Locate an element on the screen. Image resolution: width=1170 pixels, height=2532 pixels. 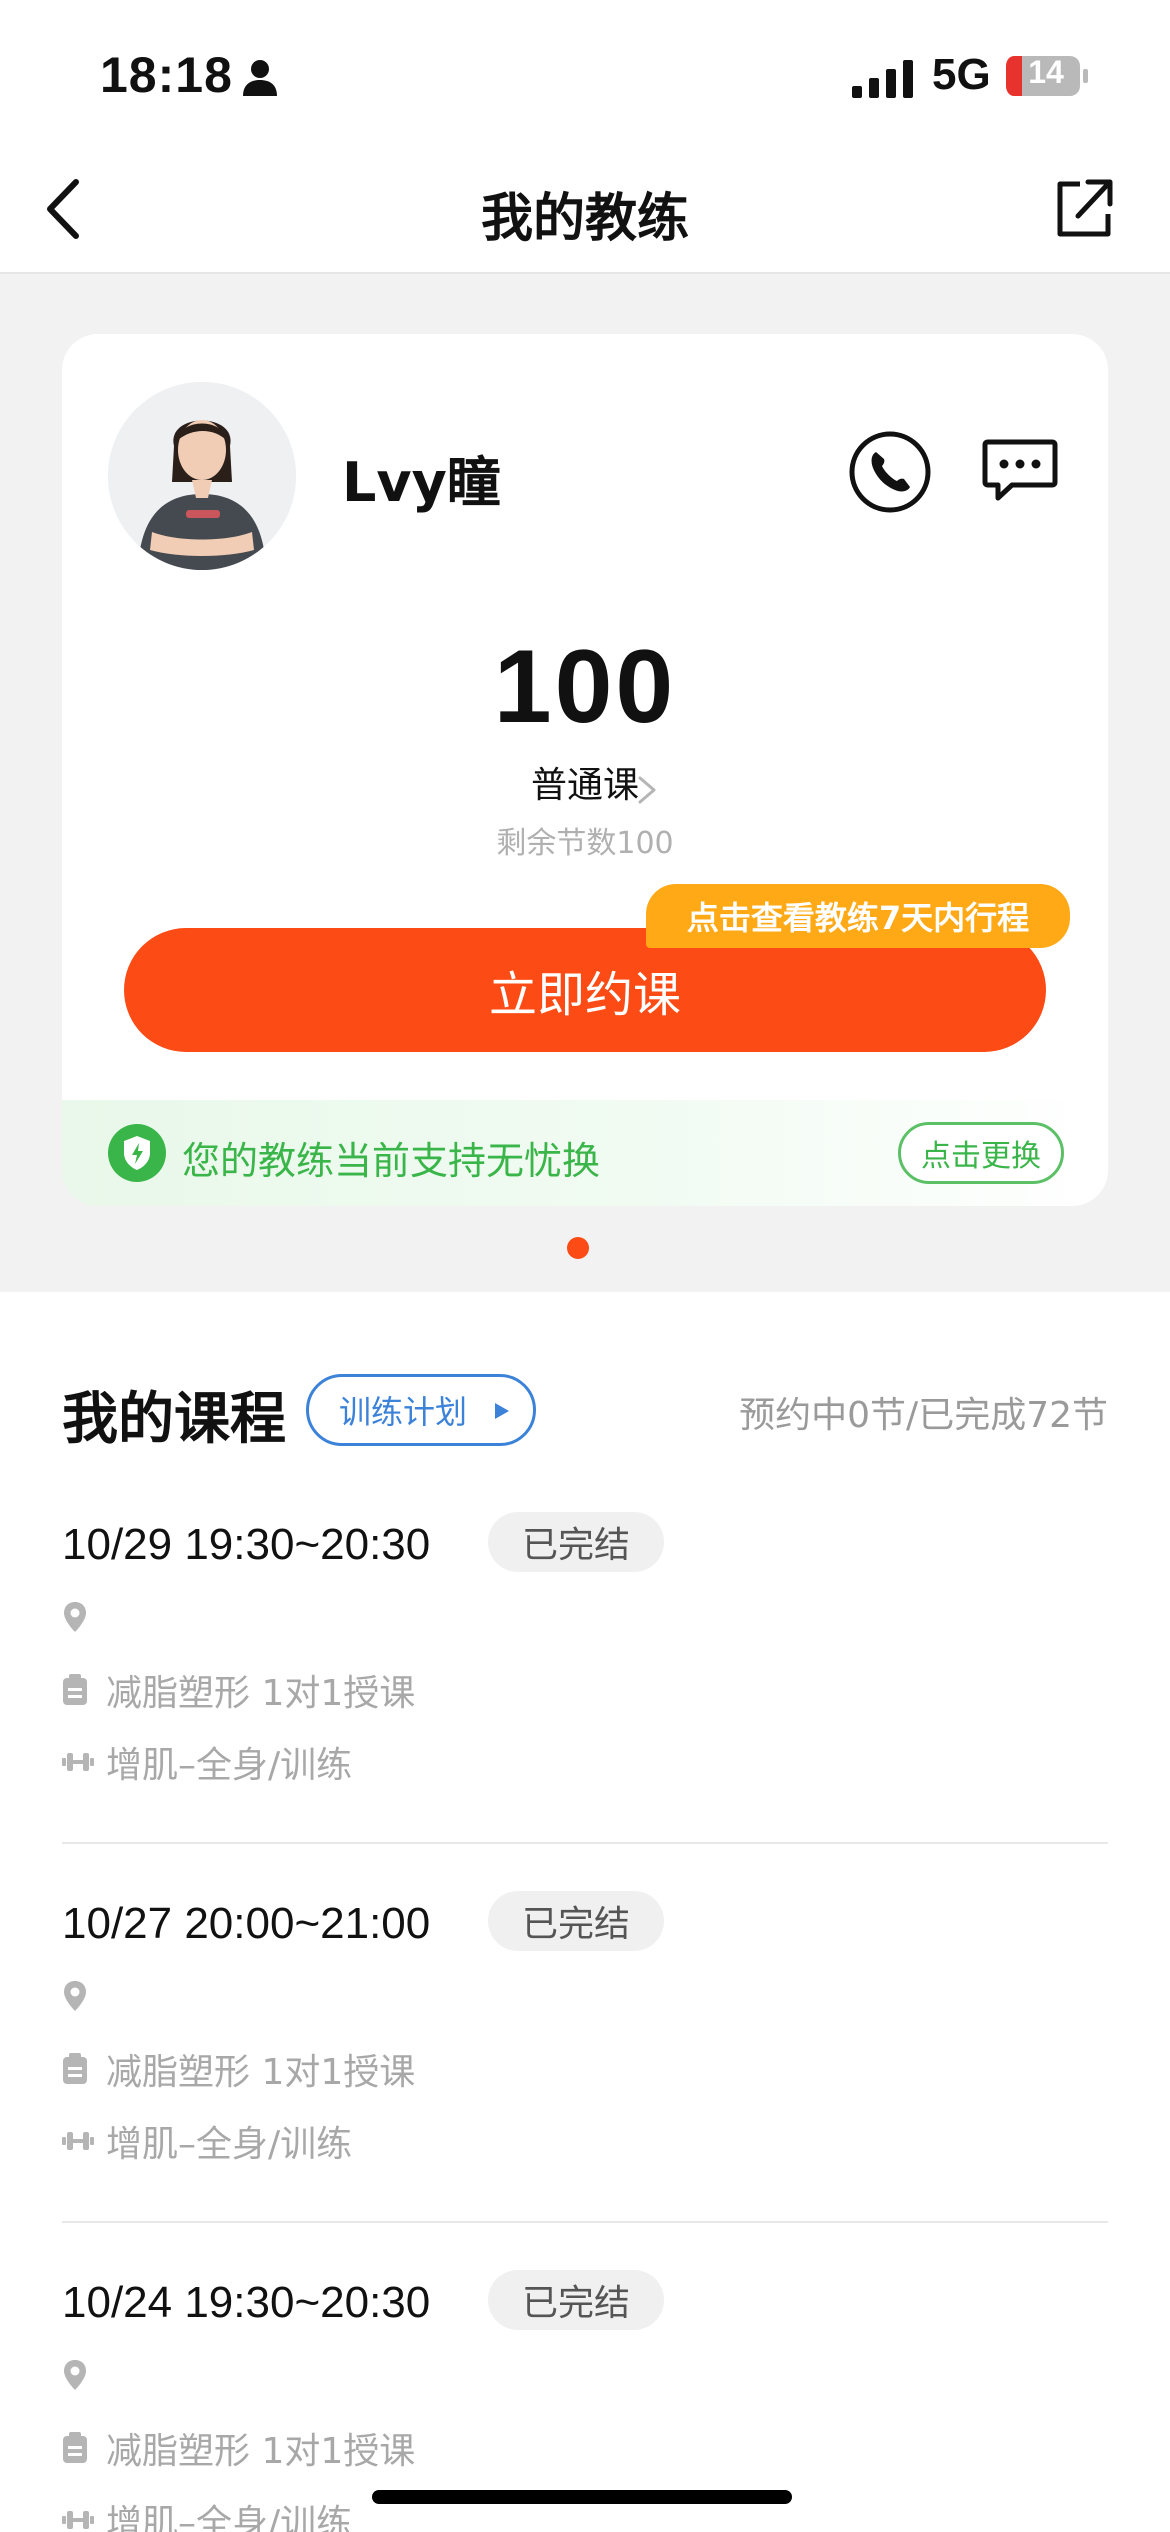
courses-title: 我的课程 is located at coordinates (174, 1419).